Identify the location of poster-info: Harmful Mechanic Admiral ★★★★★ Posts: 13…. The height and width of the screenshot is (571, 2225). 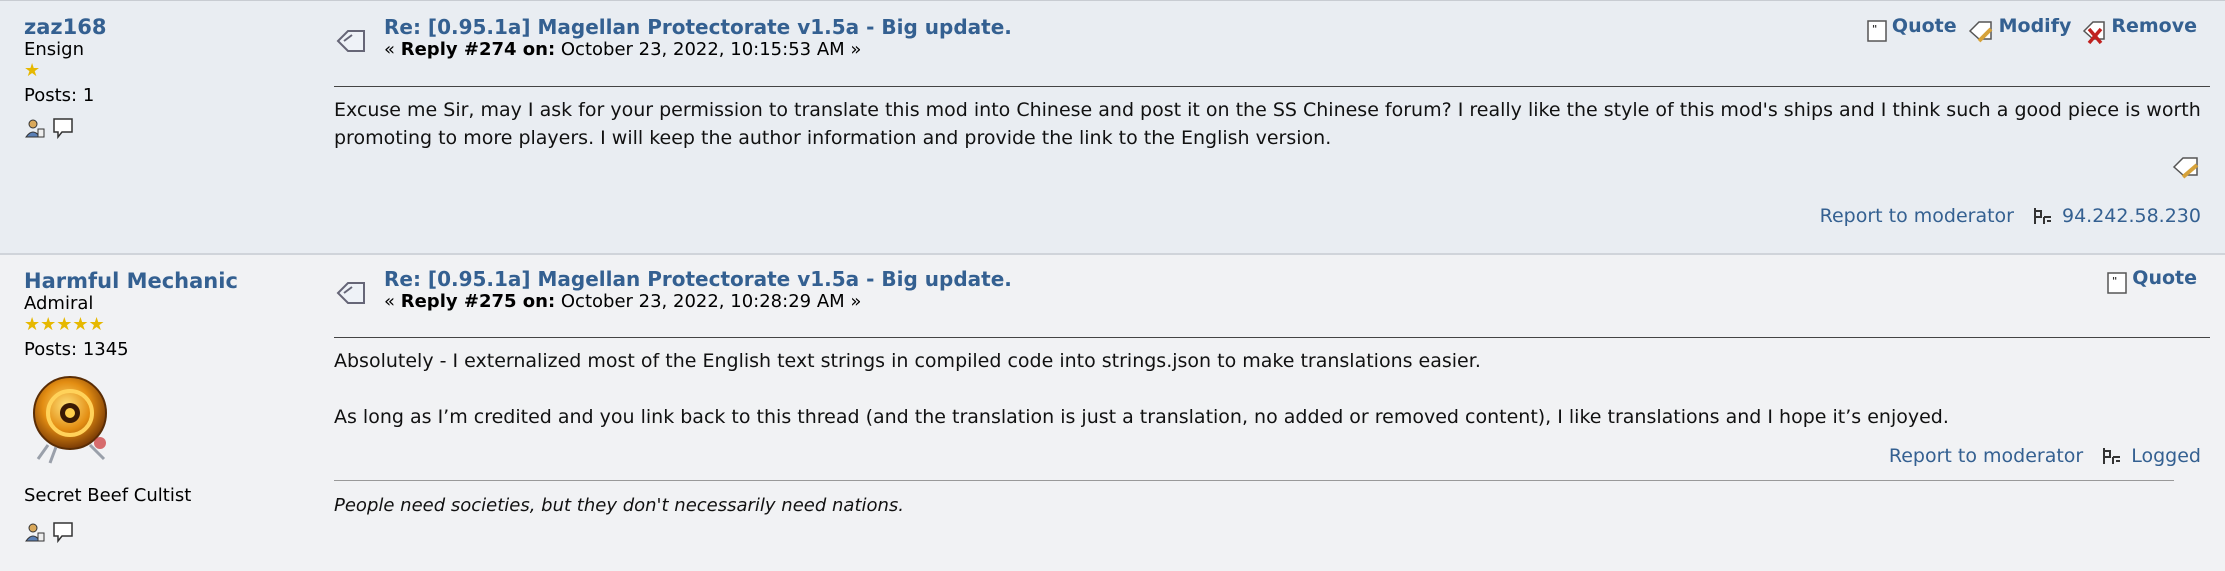
(164, 315).